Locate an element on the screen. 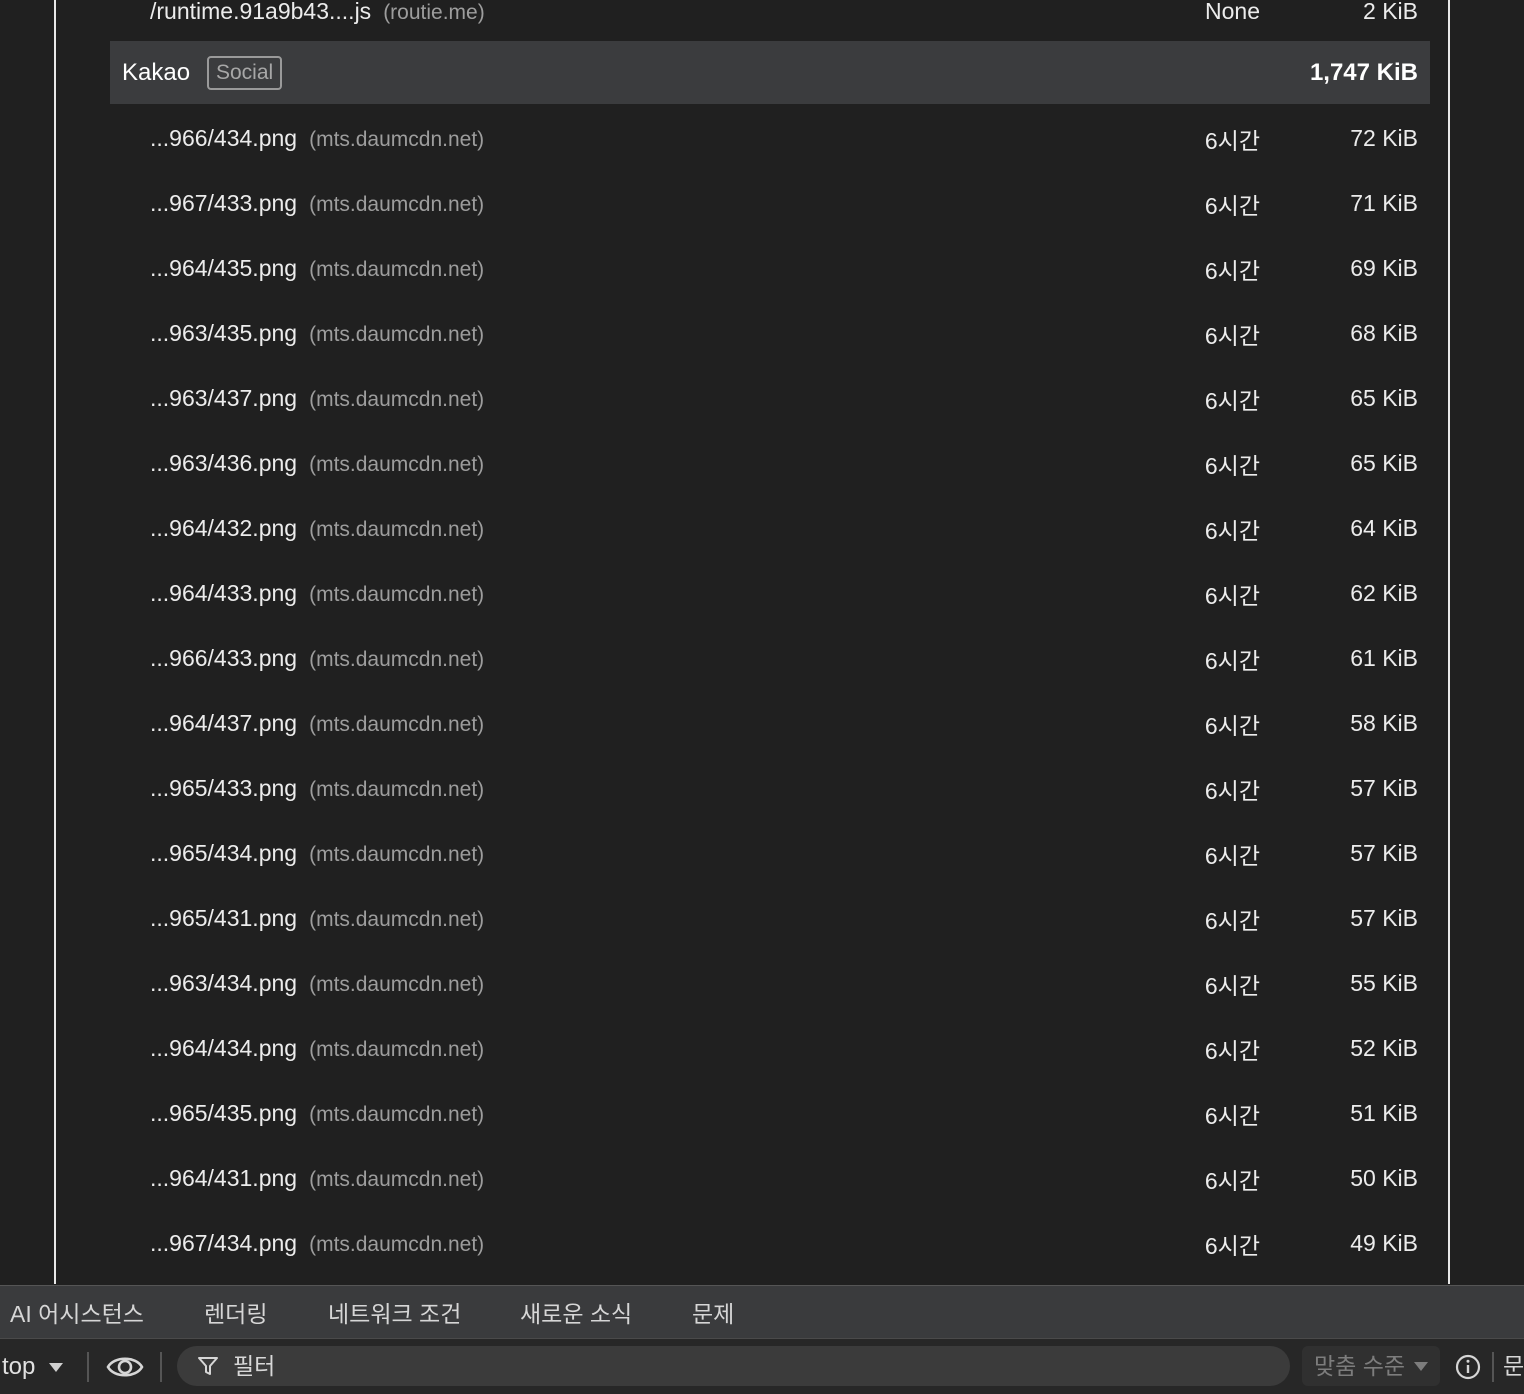 Image resolution: width=1524 pixels, height=1394 pixels. resource-url: ...965/433.png (mts.daumcdn.net) is located at coordinates (317, 788).